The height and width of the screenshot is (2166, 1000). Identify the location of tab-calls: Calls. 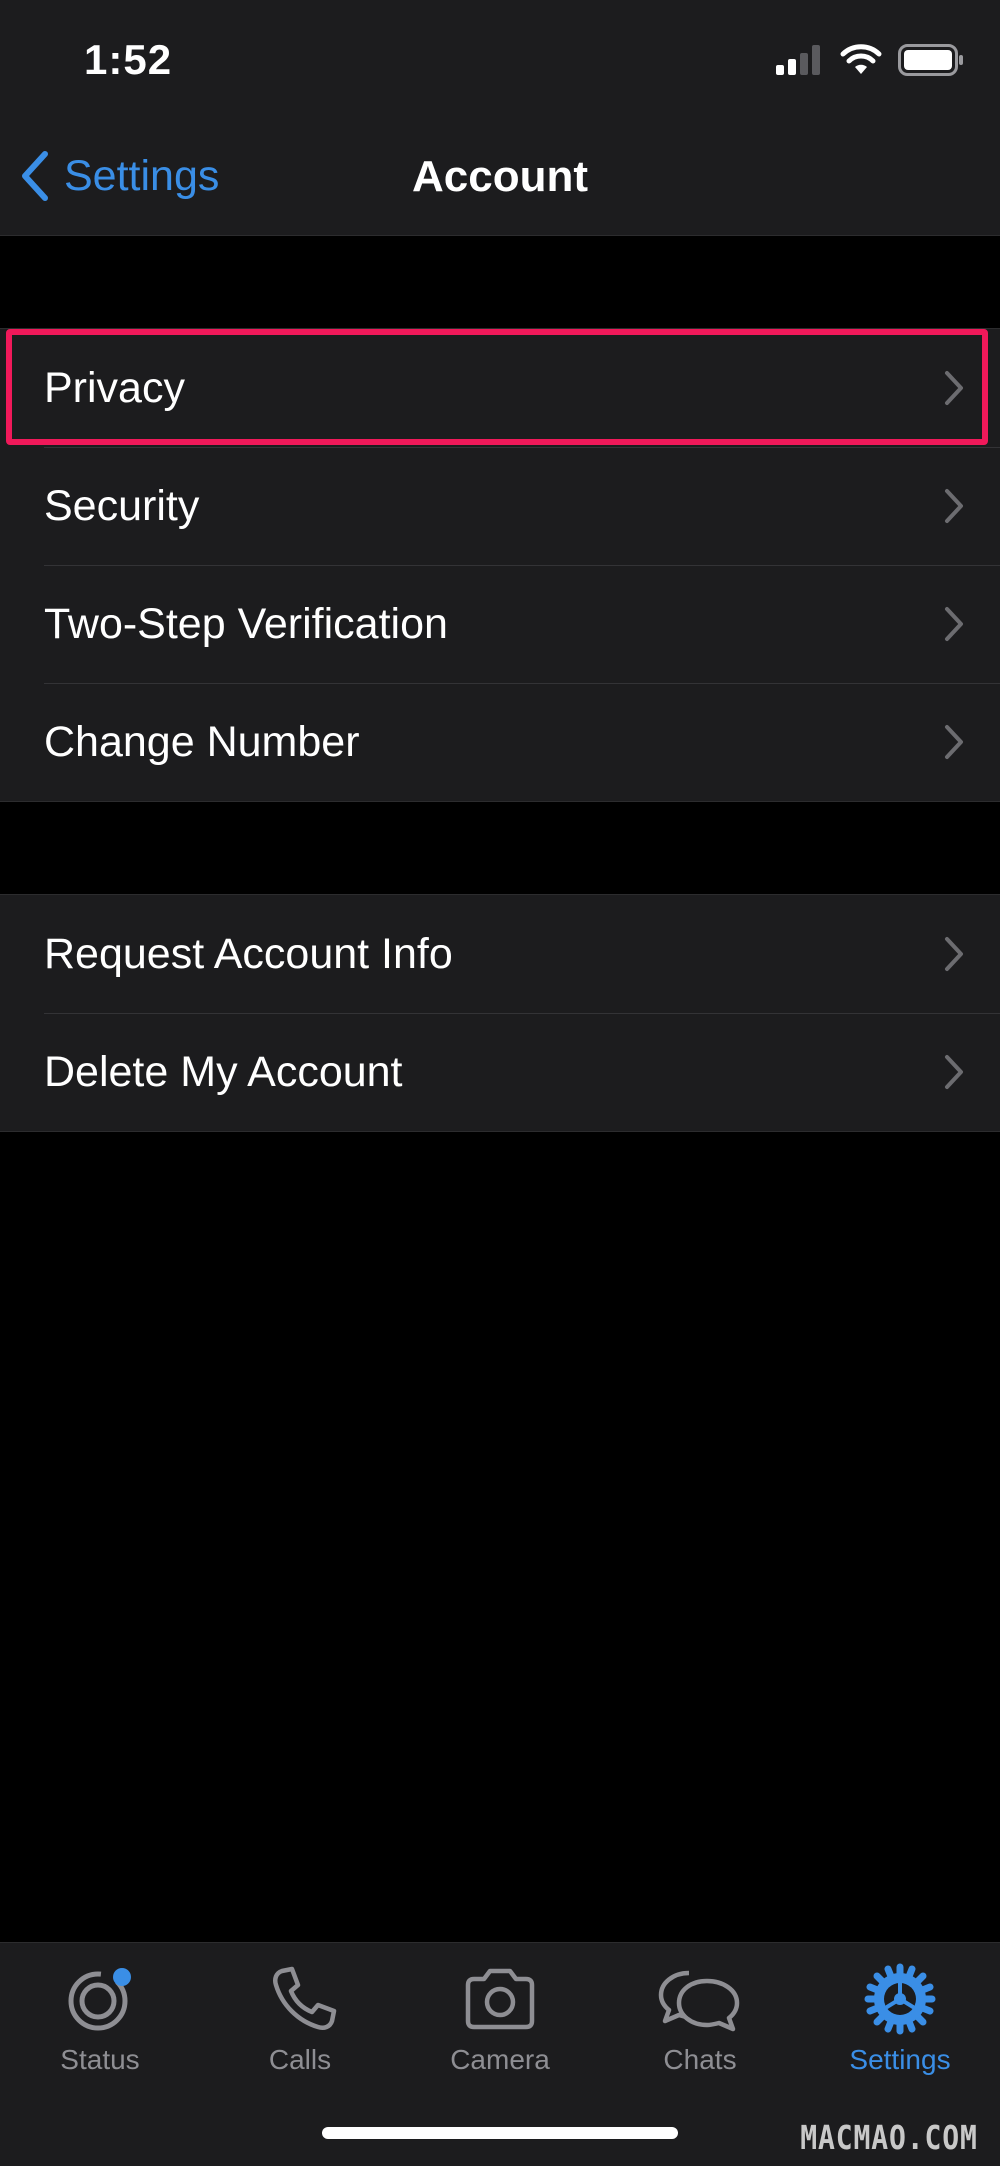
(300, 2019).